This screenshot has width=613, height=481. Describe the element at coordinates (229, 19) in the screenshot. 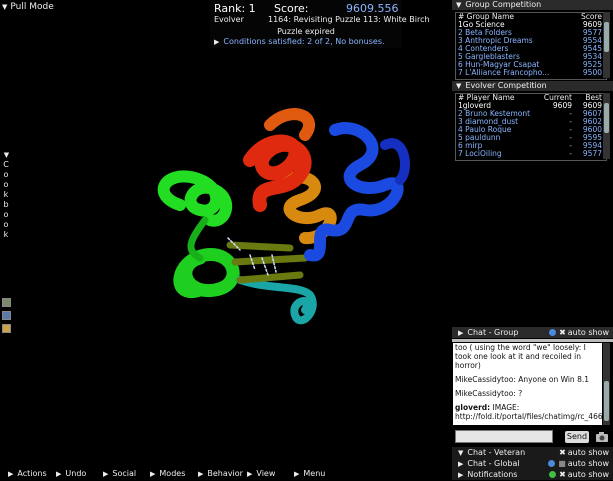

I see `evolver-label: Evolver` at that location.